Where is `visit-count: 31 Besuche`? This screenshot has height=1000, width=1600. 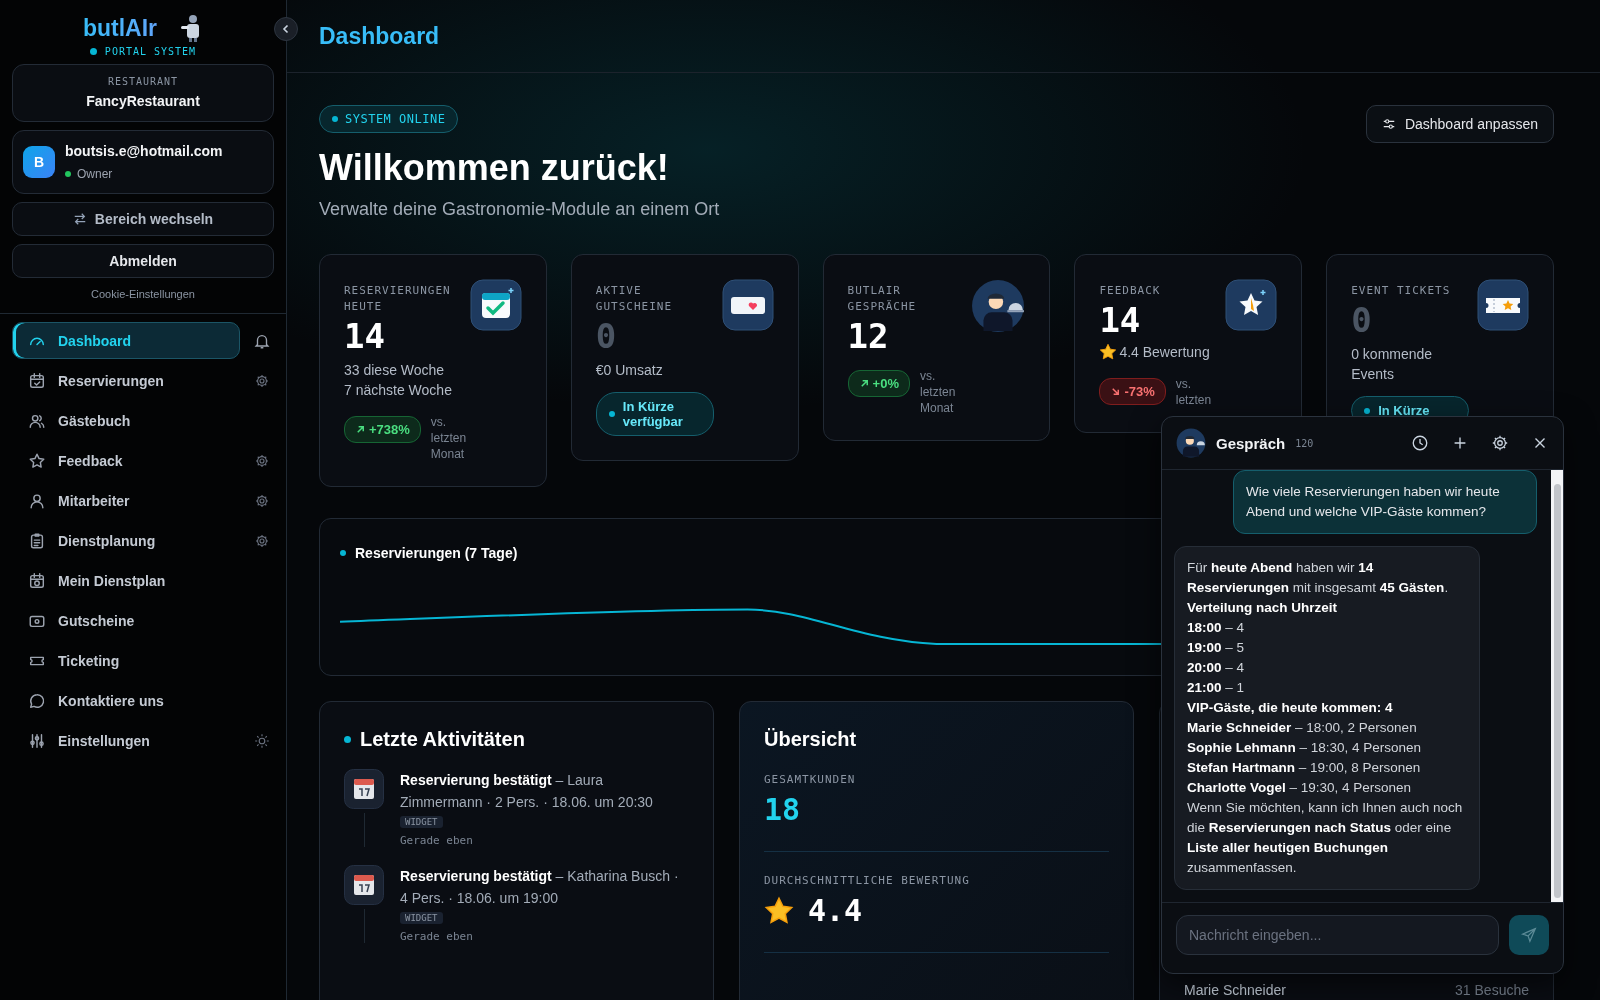 visit-count: 31 Besuche is located at coordinates (1492, 990).